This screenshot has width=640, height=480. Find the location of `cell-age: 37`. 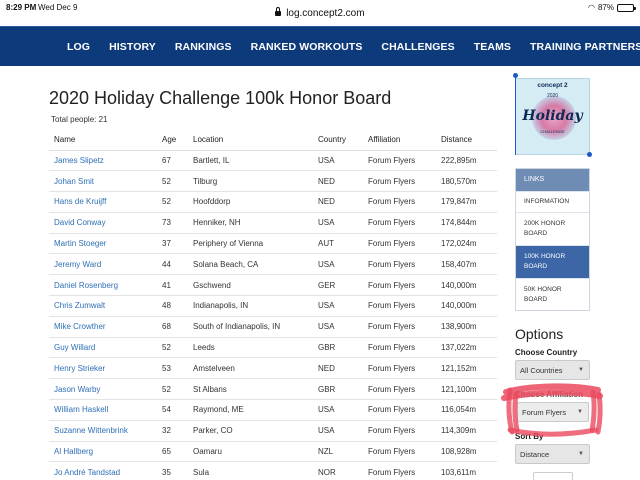

cell-age: 37 is located at coordinates (172, 244).